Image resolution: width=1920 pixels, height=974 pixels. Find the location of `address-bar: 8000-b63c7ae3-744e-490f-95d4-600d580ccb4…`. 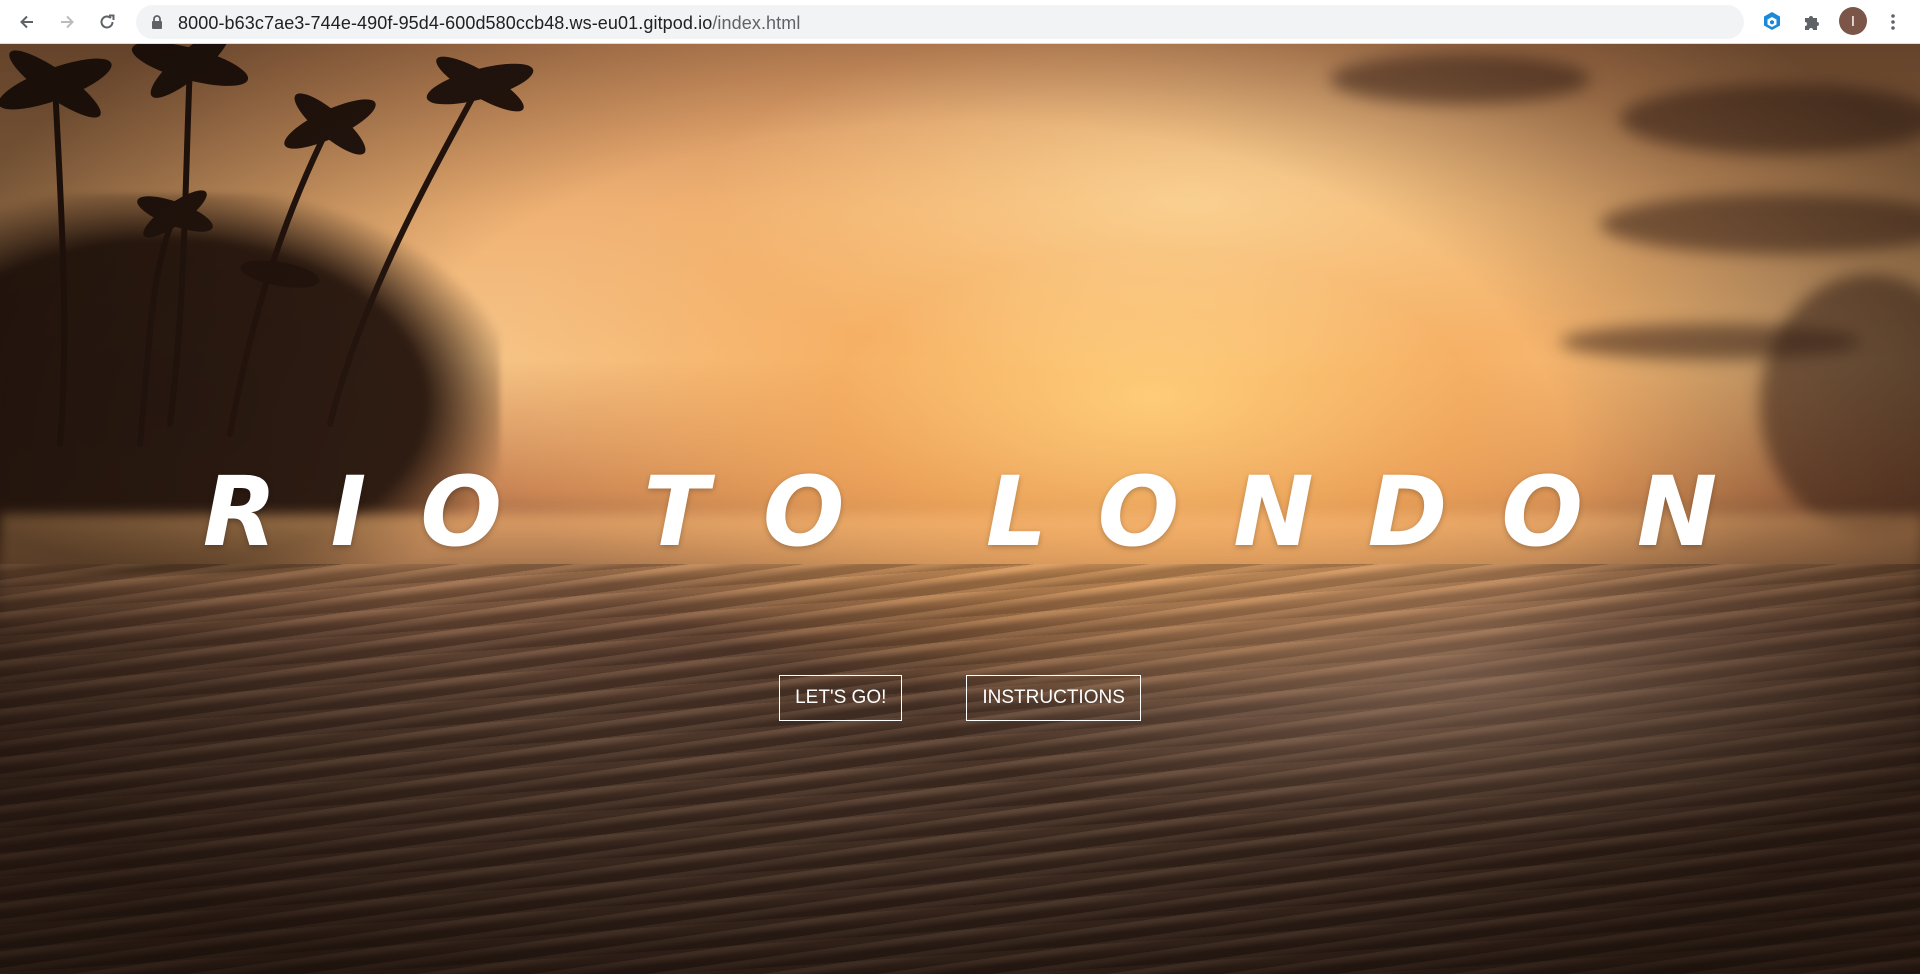

address-bar: 8000-b63c7ae3-744e-490f-95d4-600d580ccb4… is located at coordinates (999, 22).